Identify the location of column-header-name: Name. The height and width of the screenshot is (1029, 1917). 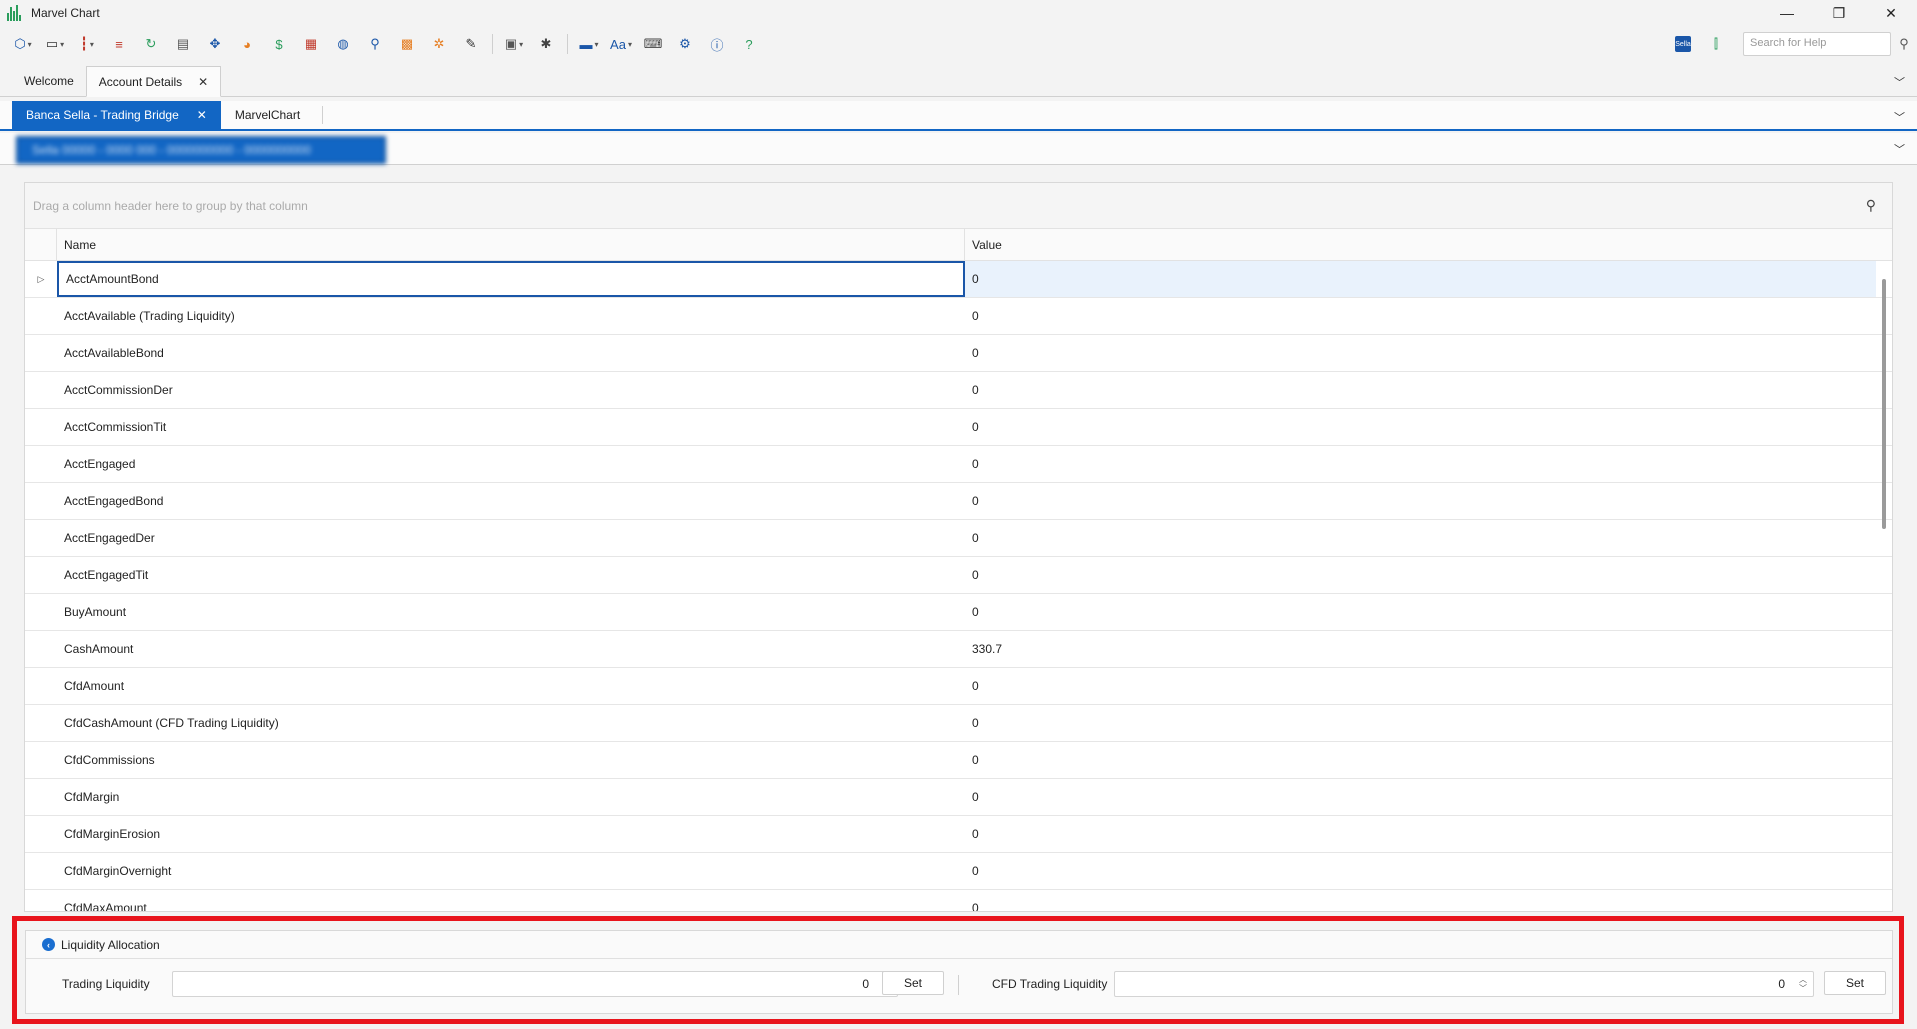
(511, 244).